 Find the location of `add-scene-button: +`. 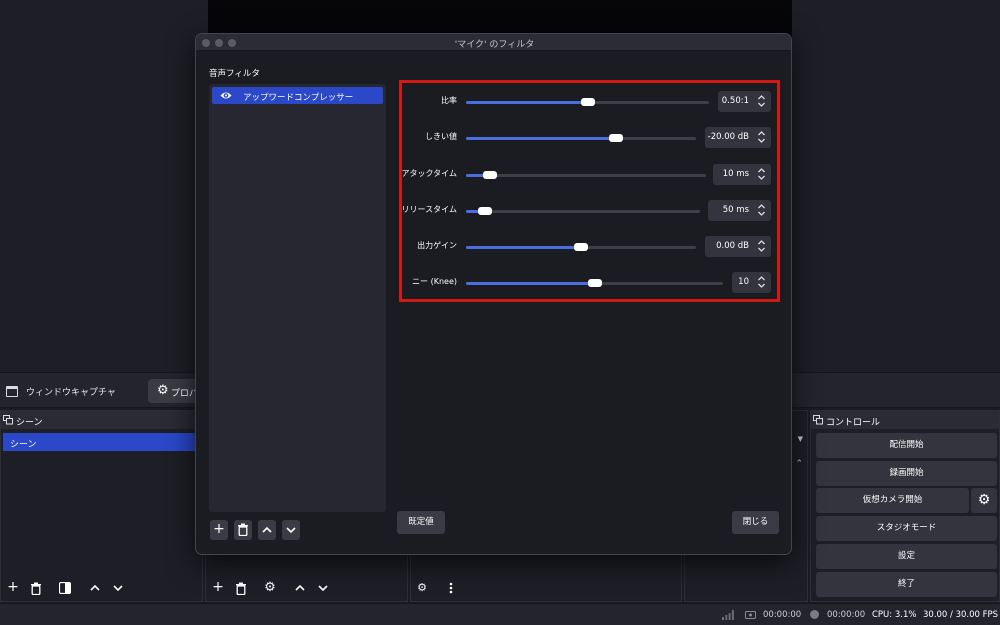

add-scene-button: + is located at coordinates (13, 588).